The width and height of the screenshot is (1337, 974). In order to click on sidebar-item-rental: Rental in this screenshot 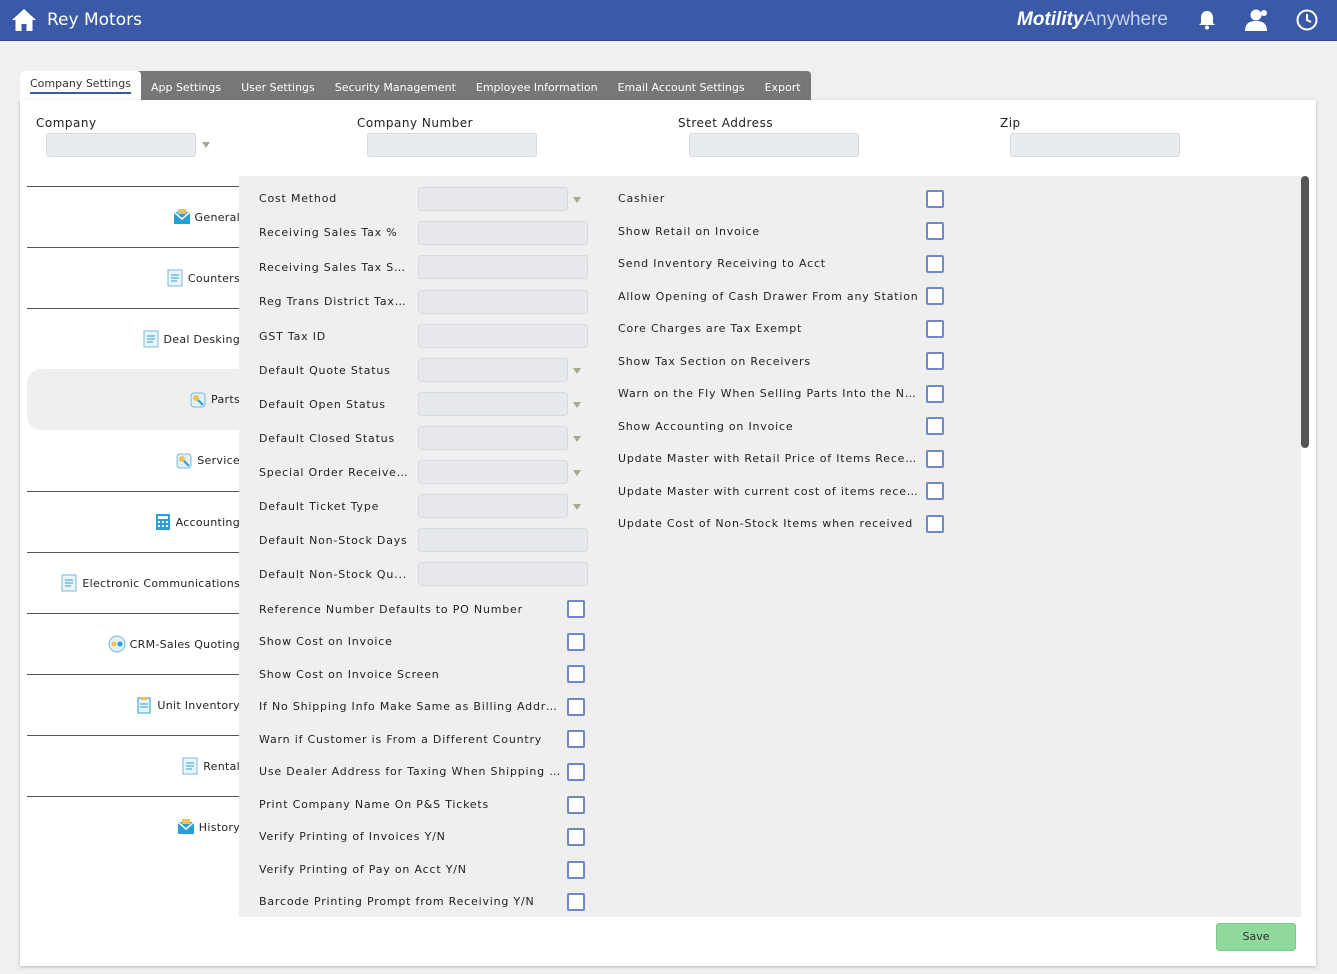, I will do `click(133, 765)`.